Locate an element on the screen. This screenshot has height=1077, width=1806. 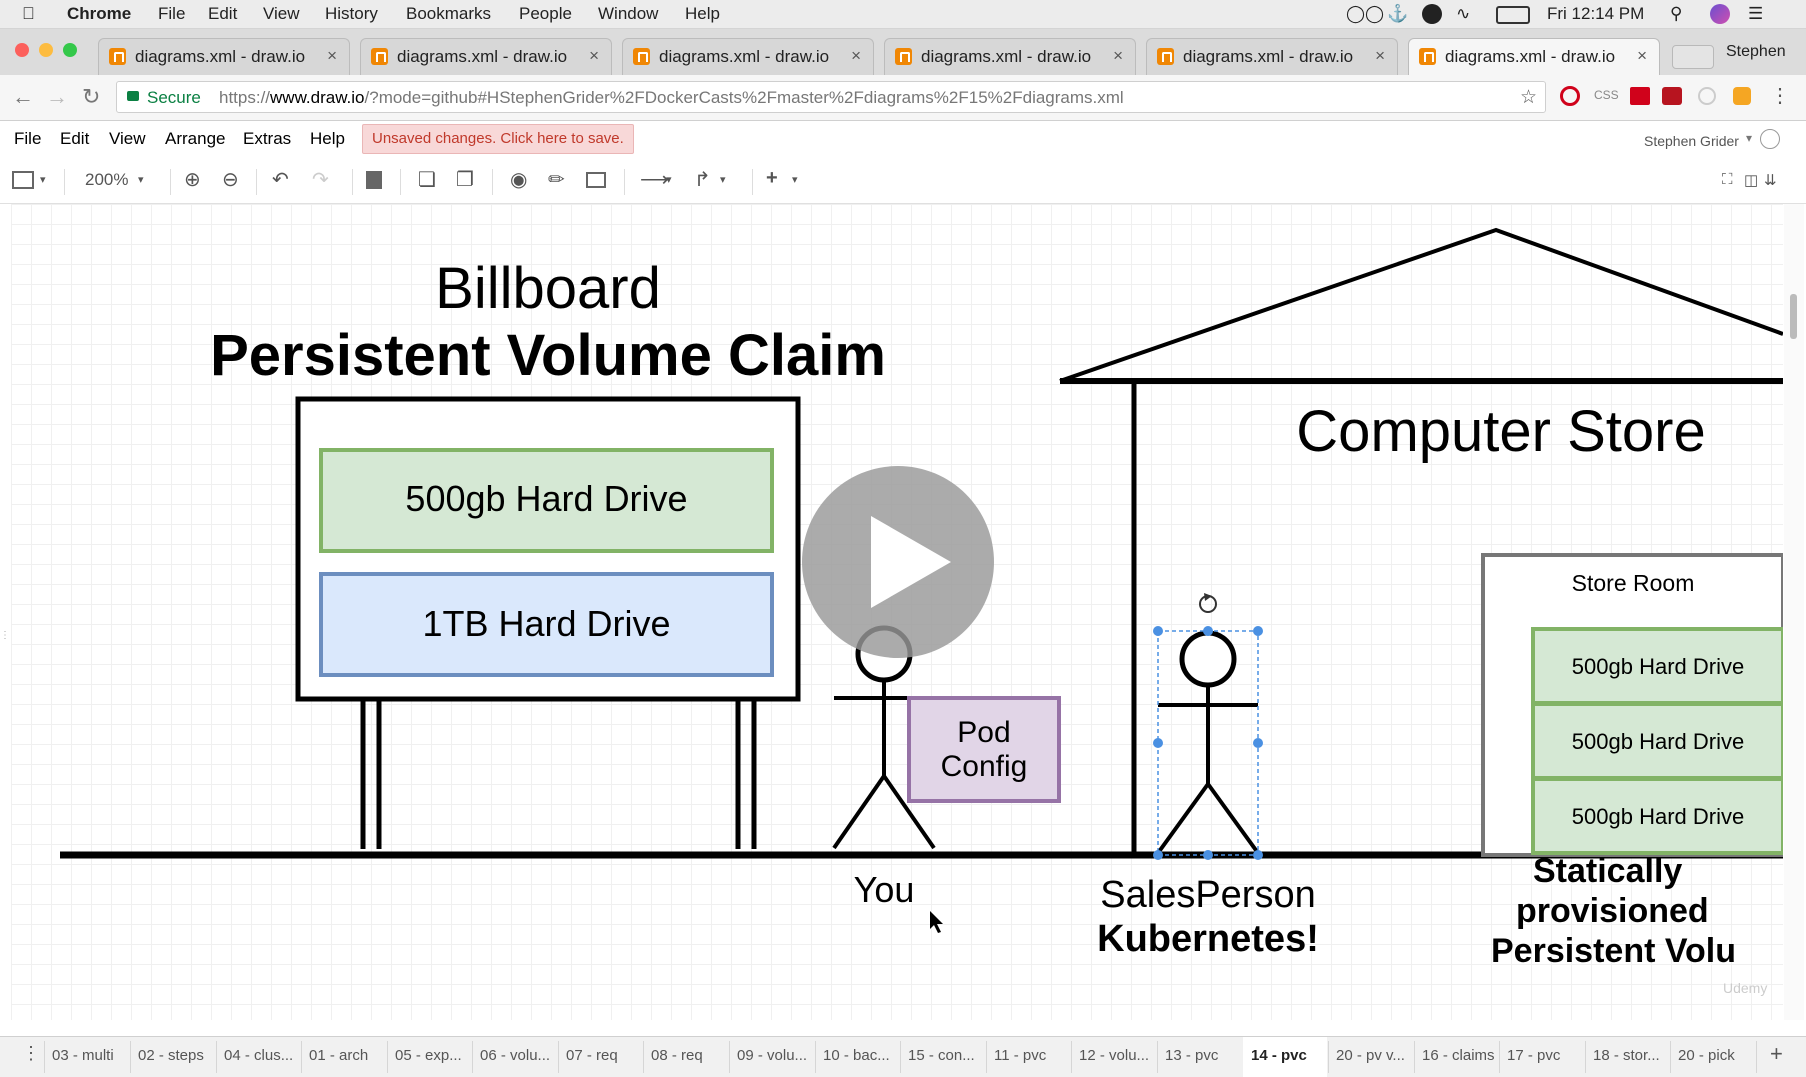
page-tab: 07 - req is located at coordinates (592, 1055).